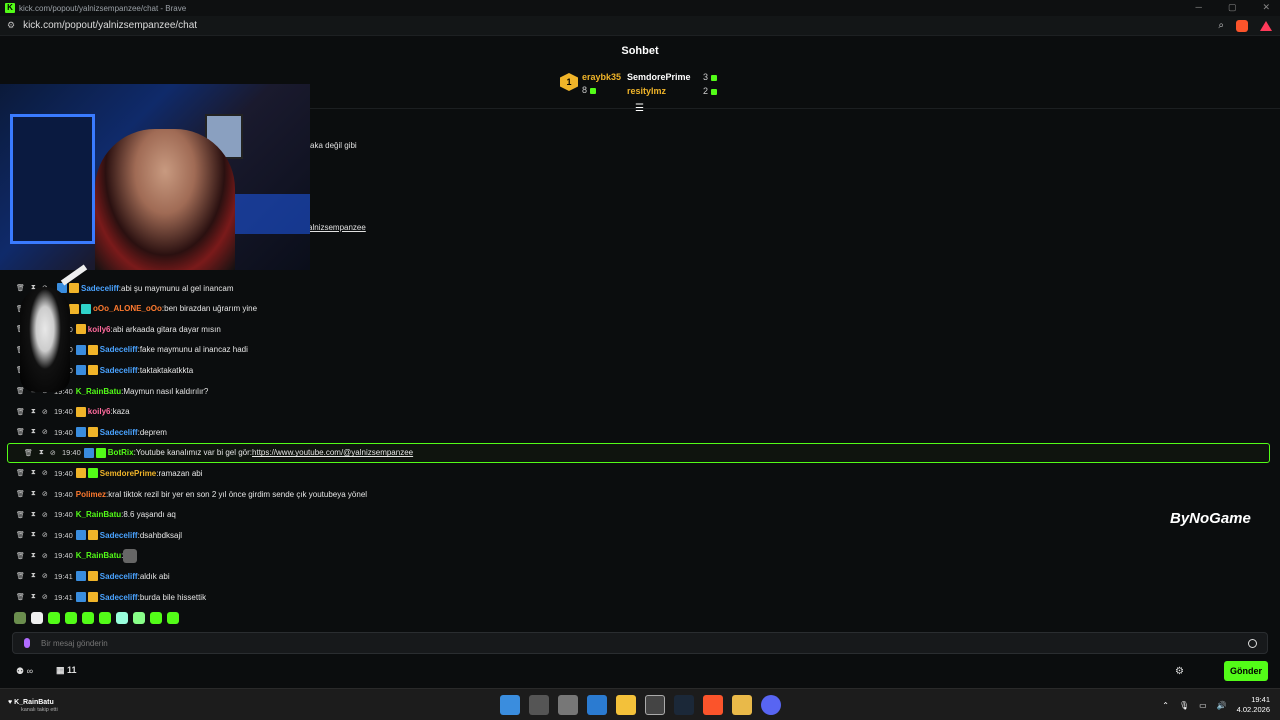 The height and width of the screenshot is (720, 1280). What do you see at coordinates (646, 91) in the screenshot?
I see `leader-name: resitylmz` at bounding box center [646, 91].